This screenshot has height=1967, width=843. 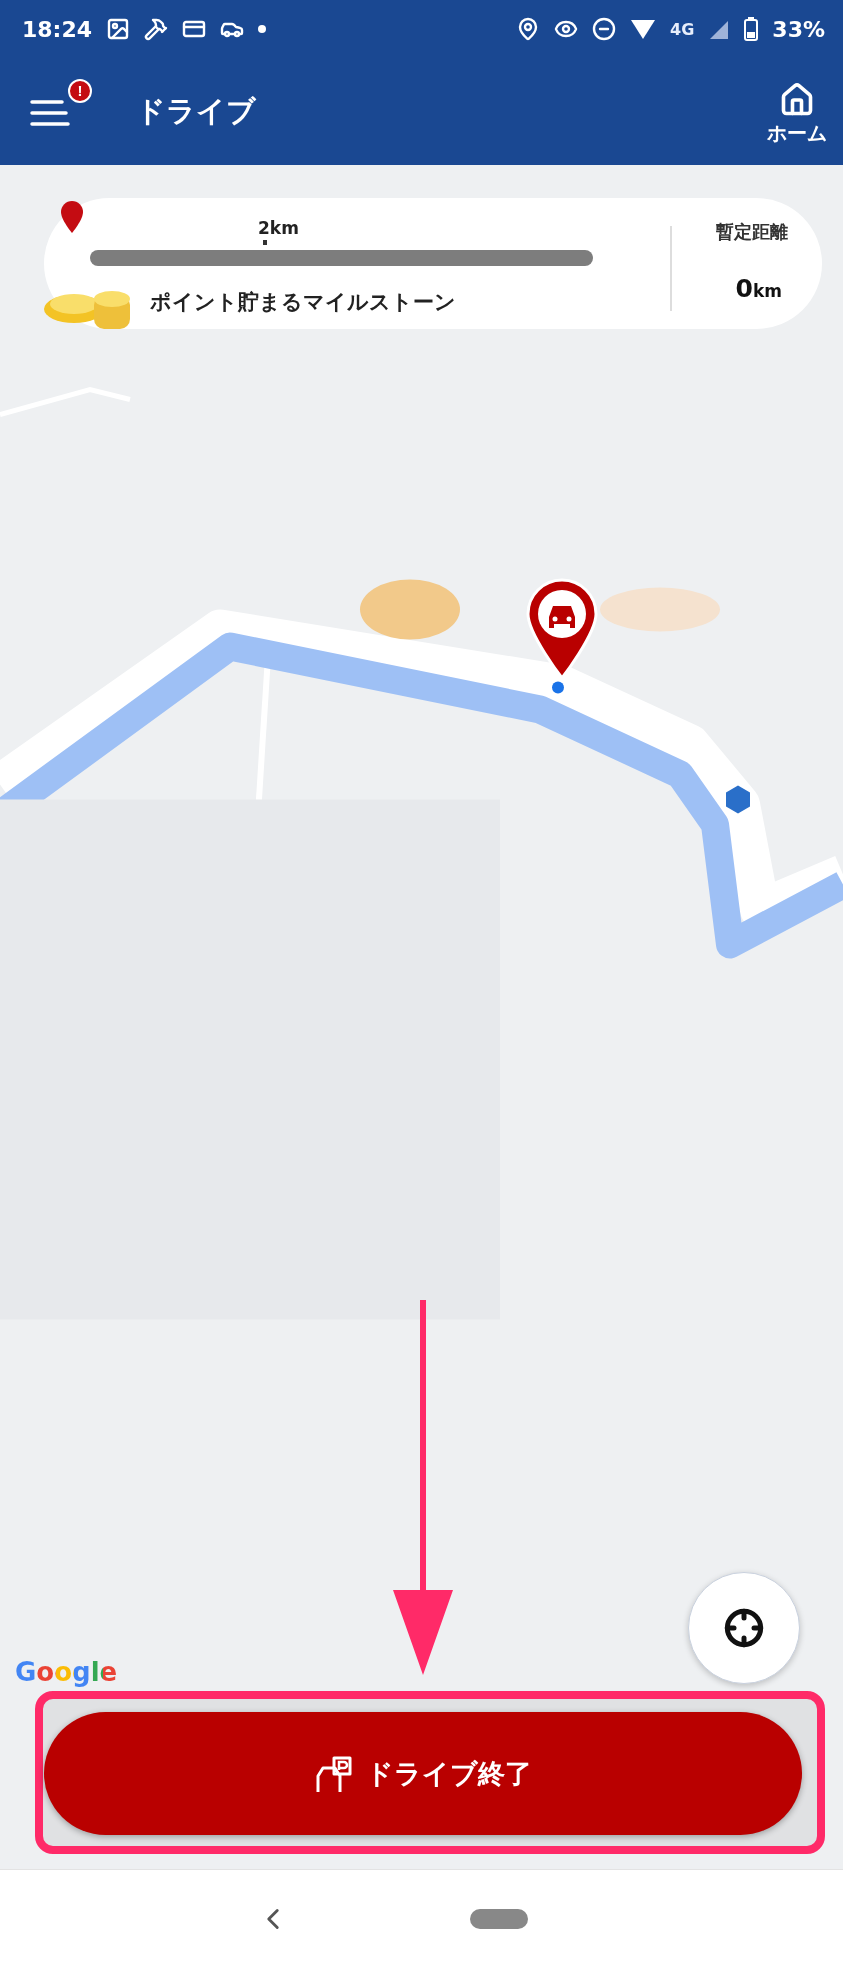 What do you see at coordinates (196, 111) in the screenshot?
I see `screen-title: ドライブ` at bounding box center [196, 111].